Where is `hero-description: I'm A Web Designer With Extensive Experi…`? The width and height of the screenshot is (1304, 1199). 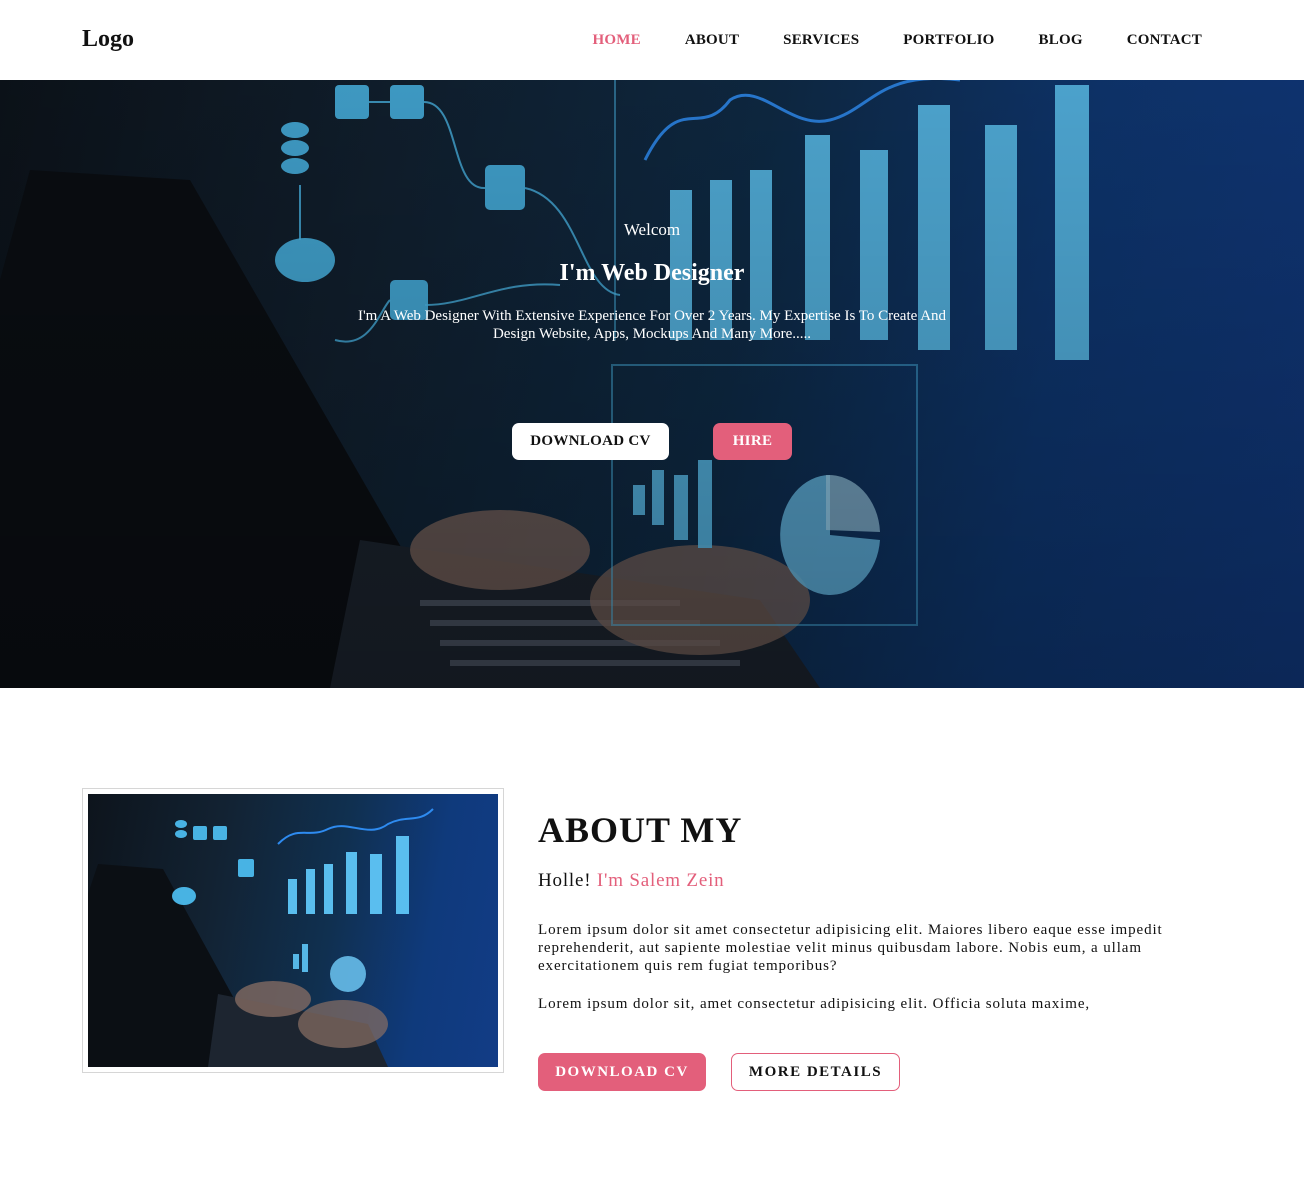
hero-description: I'm A Web Designer With Extensive Experi… is located at coordinates (652, 325).